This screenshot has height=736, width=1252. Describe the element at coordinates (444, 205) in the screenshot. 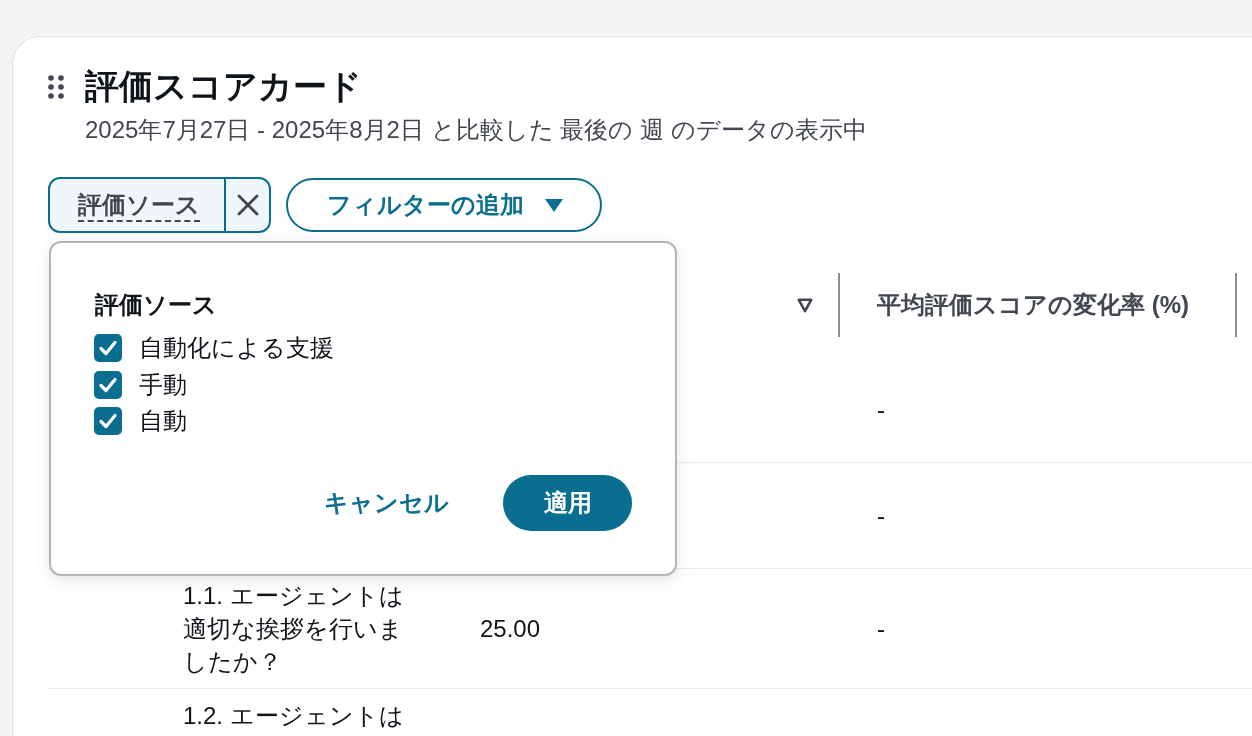

I see `add-filter-button: フィルターの追加` at that location.